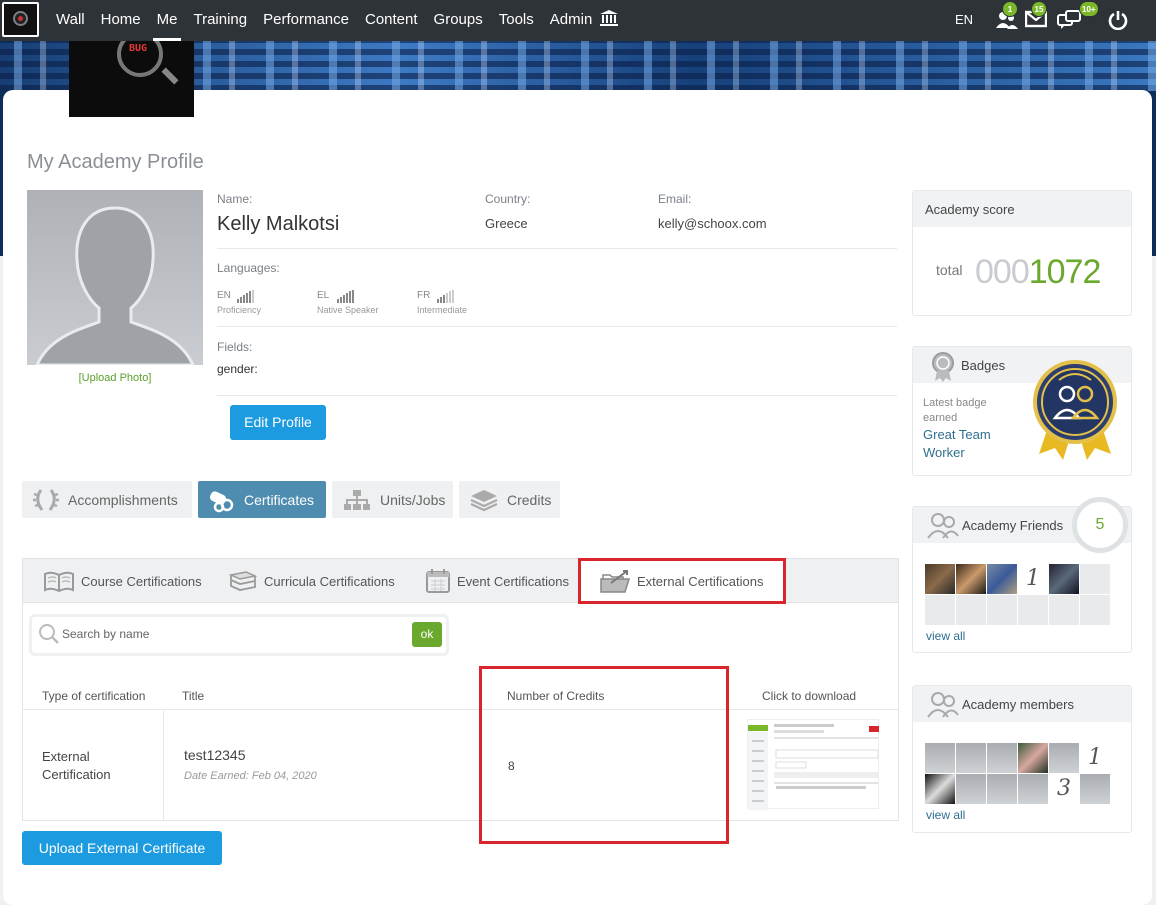 This screenshot has height=905, width=1156. What do you see at coordinates (1002, 272) in the screenshot?
I see `score-padding: 000` at bounding box center [1002, 272].